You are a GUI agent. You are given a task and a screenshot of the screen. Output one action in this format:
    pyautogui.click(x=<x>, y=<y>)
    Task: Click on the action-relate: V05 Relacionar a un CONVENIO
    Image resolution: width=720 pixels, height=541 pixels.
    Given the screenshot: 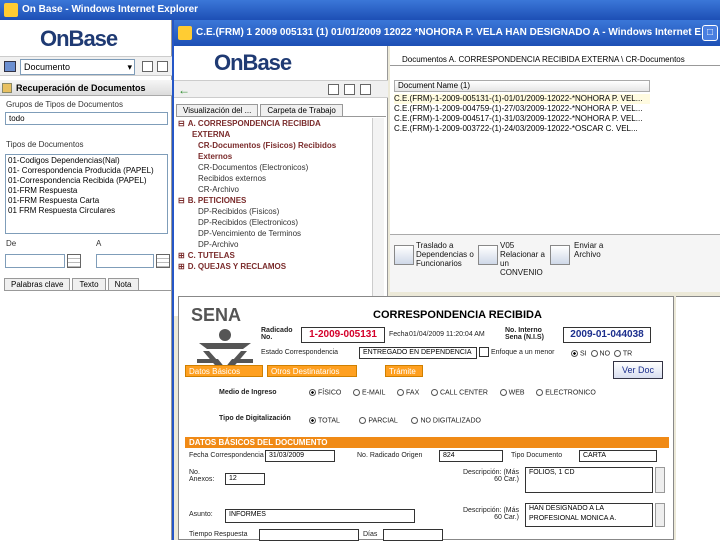 What is the action you would take?
    pyautogui.click(x=525, y=259)
    